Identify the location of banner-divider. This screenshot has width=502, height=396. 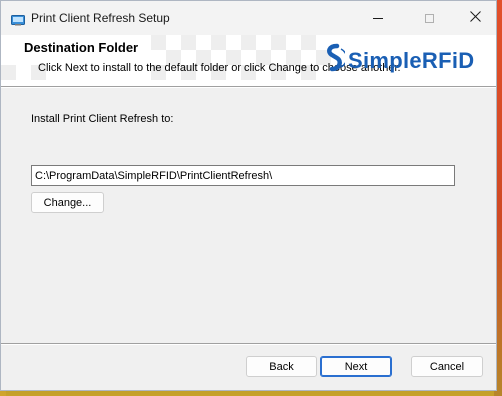
(248, 87).